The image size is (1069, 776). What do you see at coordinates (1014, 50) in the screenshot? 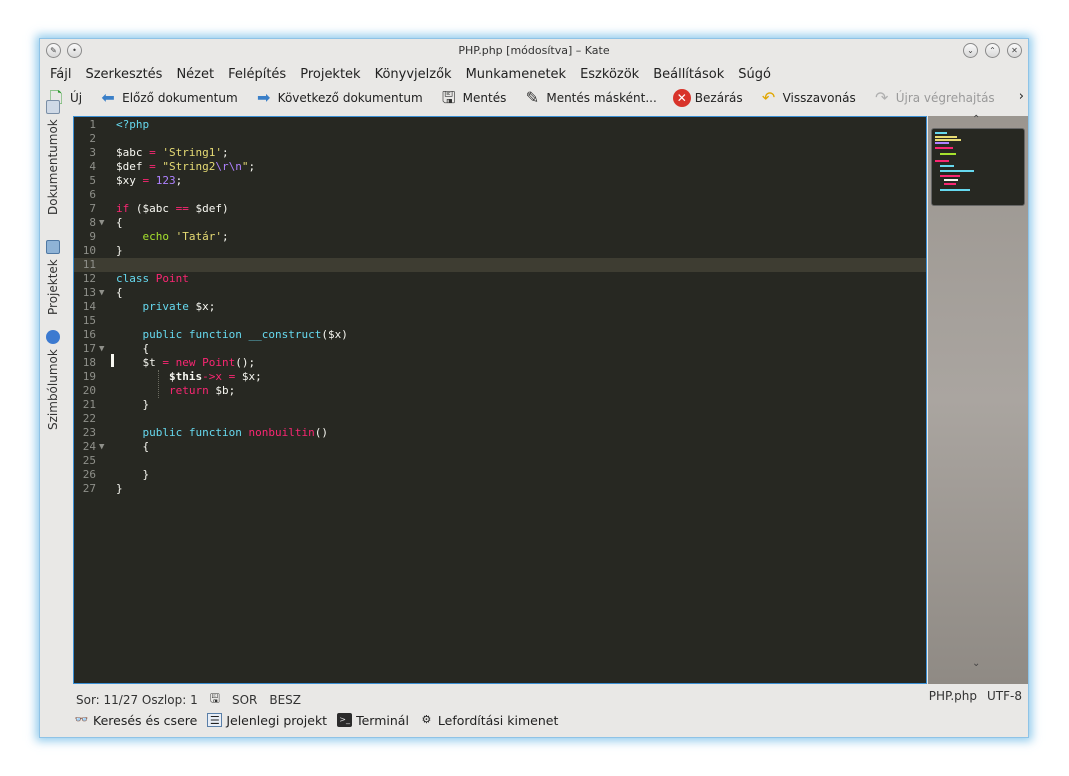
I see `close-button: ✕` at bounding box center [1014, 50].